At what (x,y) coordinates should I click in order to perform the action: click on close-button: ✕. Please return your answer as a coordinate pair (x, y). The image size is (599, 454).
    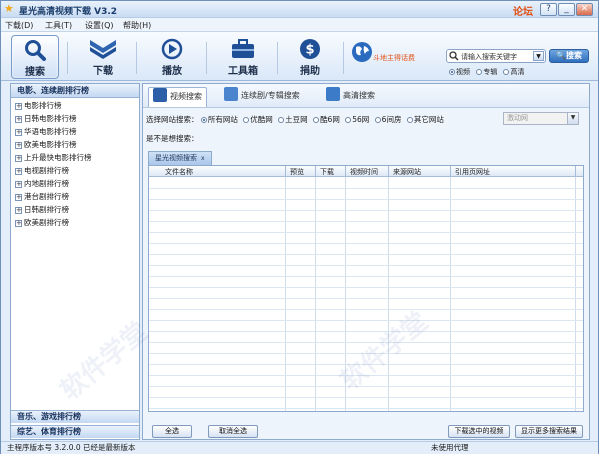
    Looking at the image, I should click on (584, 9).